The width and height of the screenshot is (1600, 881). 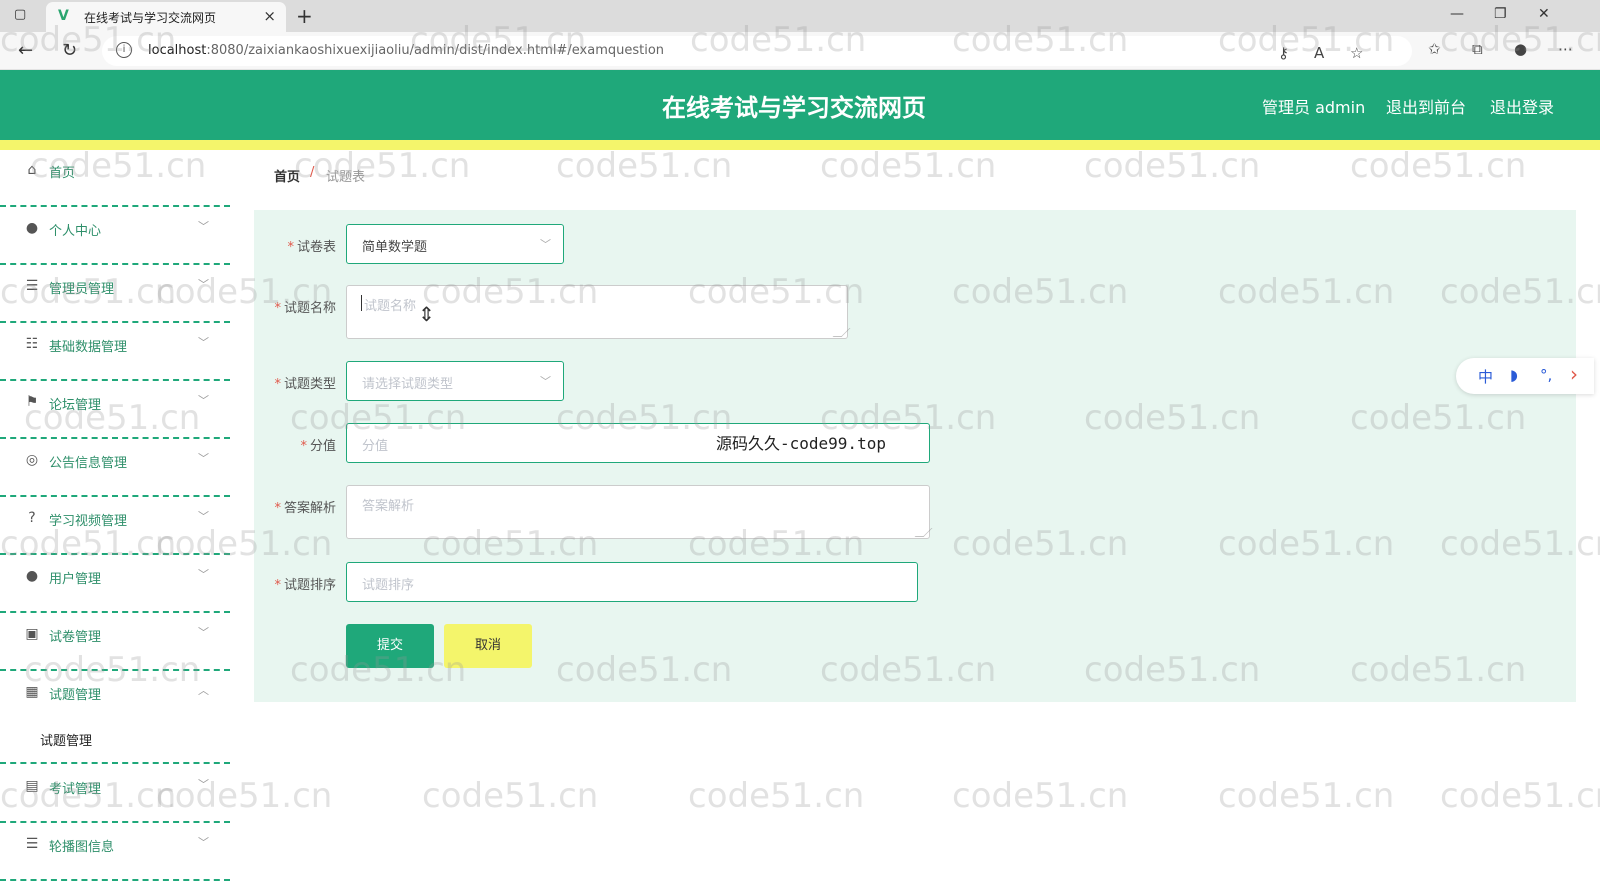 What do you see at coordinates (115, 236) in the screenshot?
I see `sidebar-item-personal-center: ● 个人中心 ﹀` at bounding box center [115, 236].